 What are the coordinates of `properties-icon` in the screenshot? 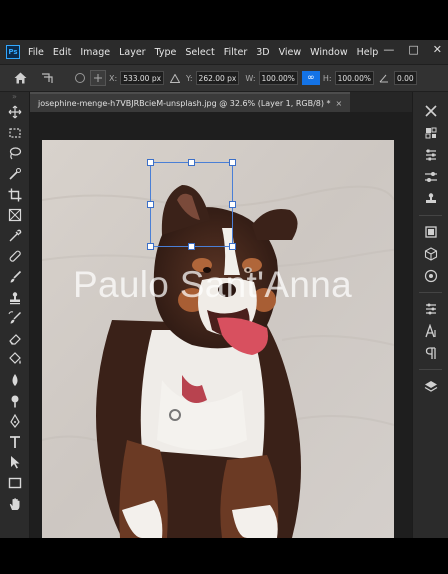 It's located at (430, 309).